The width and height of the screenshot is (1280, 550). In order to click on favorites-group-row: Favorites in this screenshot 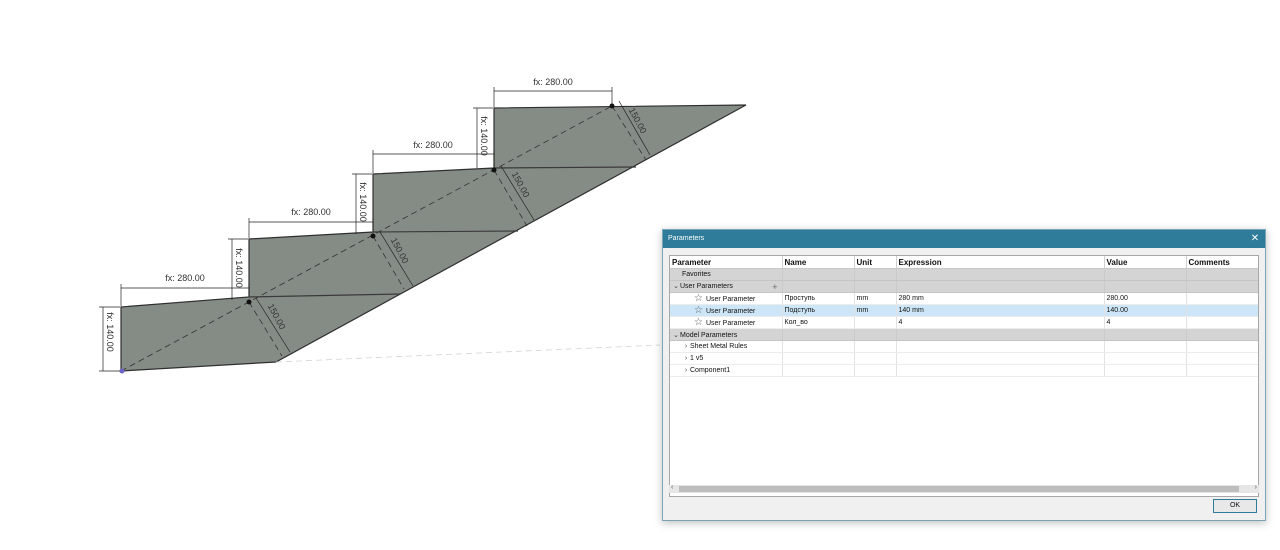, I will do `click(964, 274)`.